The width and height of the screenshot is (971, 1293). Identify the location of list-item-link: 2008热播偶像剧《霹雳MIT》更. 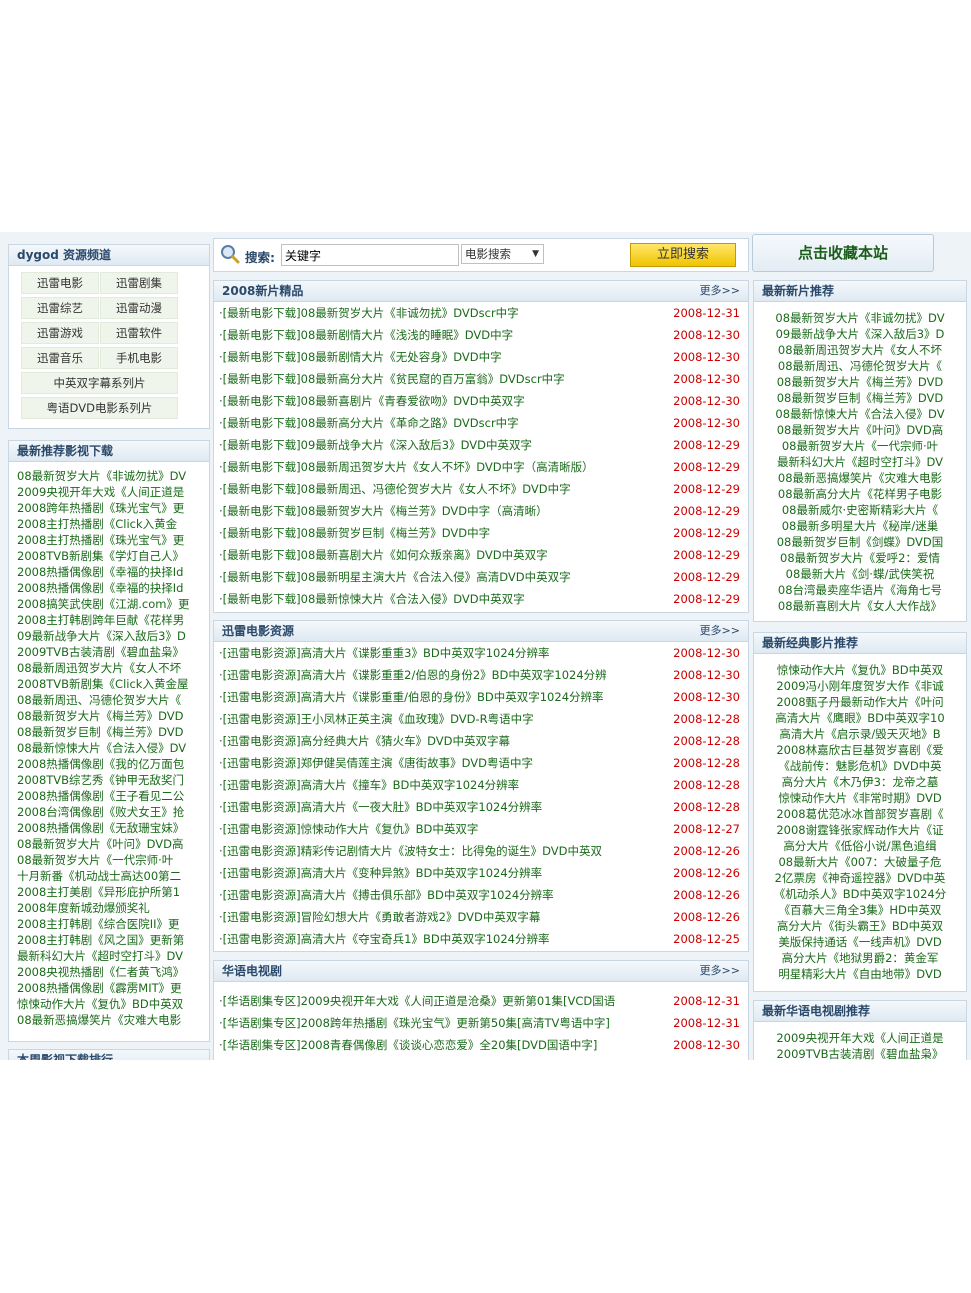
(99, 988).